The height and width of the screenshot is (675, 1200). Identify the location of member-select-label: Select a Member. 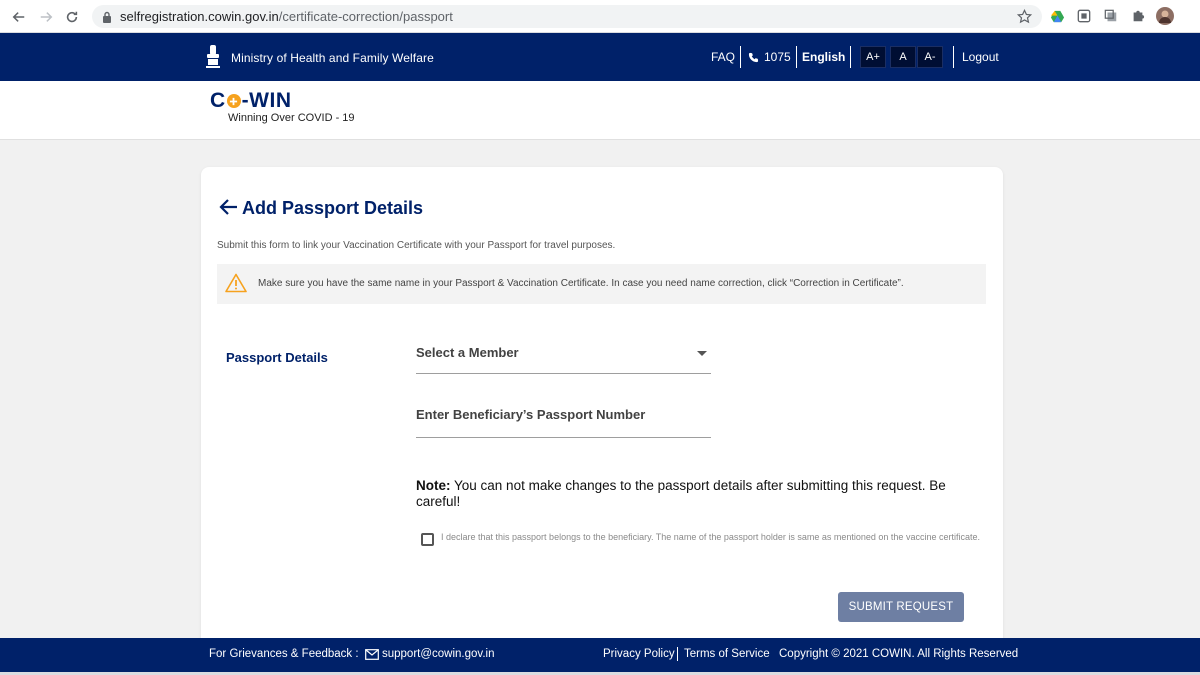
(467, 352).